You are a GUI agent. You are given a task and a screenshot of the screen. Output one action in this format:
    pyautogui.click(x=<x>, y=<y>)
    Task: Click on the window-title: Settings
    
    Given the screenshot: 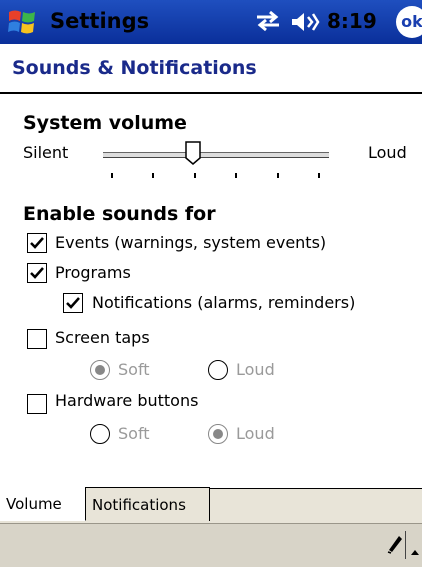 What is the action you would take?
    pyautogui.click(x=100, y=21)
    